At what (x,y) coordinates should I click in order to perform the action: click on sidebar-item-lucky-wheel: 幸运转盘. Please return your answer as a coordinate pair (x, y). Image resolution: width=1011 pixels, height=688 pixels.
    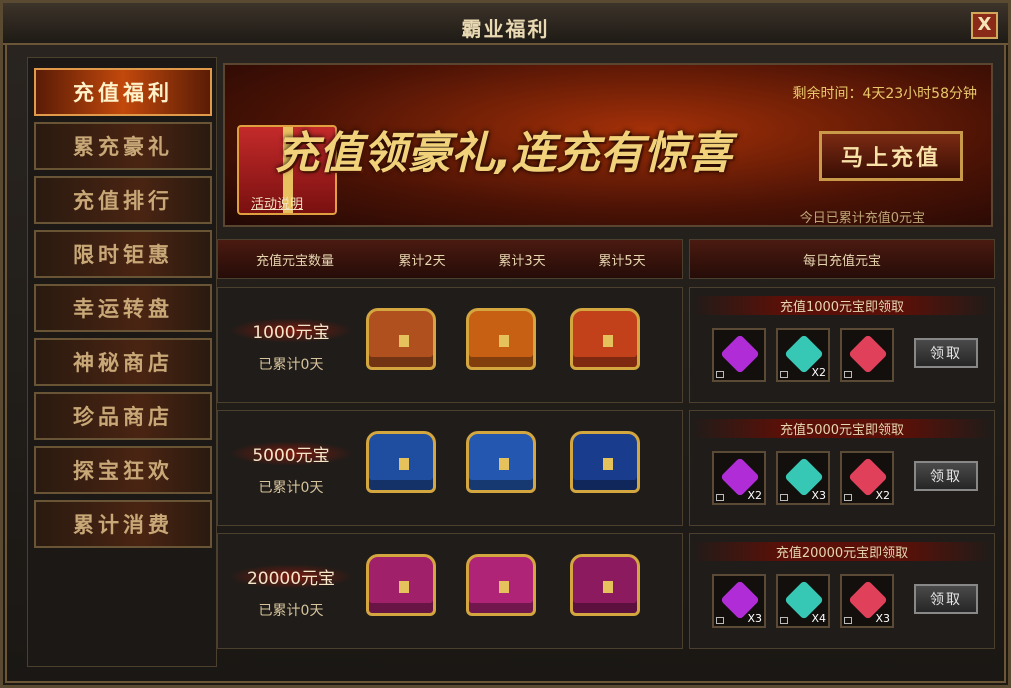
    Looking at the image, I should click on (123, 308).